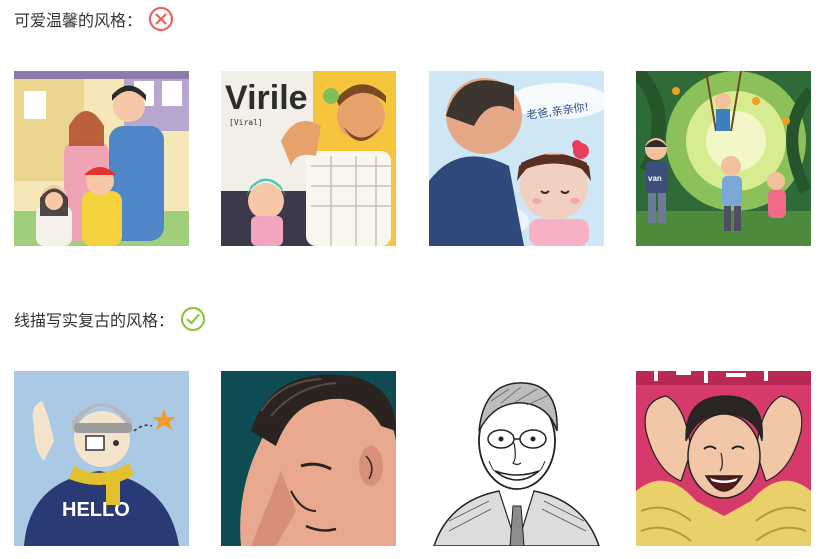  Describe the element at coordinates (723, 158) in the screenshot. I see `playground-swing-illustration: van` at that location.